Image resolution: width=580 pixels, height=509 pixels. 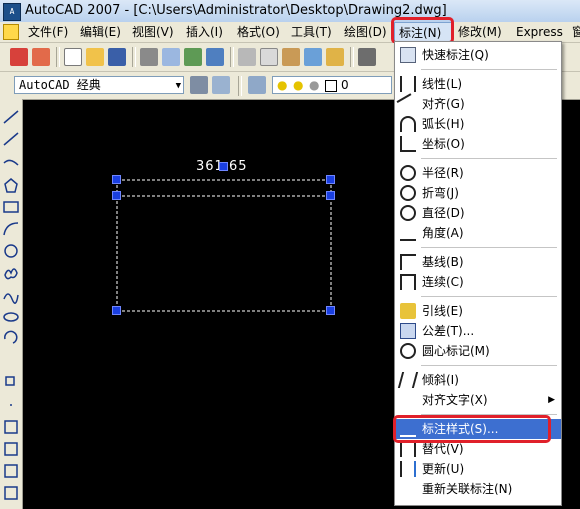 What do you see at coordinates (330, 195) in the screenshot?
I see `grip-ext-right` at bounding box center [330, 195].